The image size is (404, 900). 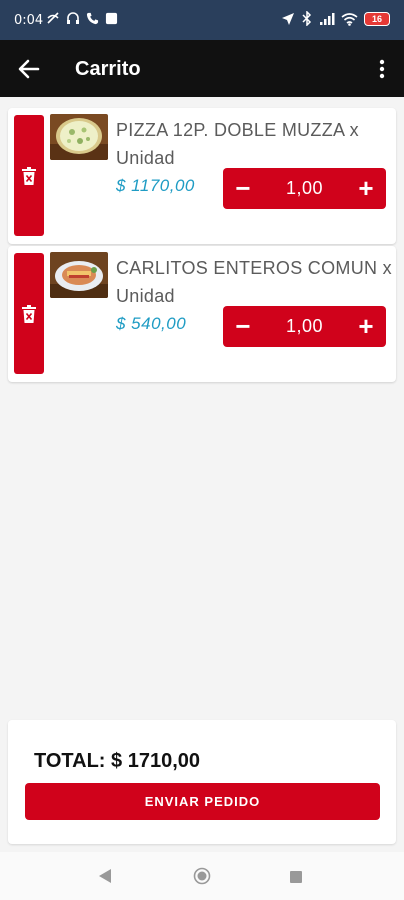 What do you see at coordinates (202, 20) in the screenshot?
I see `status-bar: 0:04 16` at bounding box center [202, 20].